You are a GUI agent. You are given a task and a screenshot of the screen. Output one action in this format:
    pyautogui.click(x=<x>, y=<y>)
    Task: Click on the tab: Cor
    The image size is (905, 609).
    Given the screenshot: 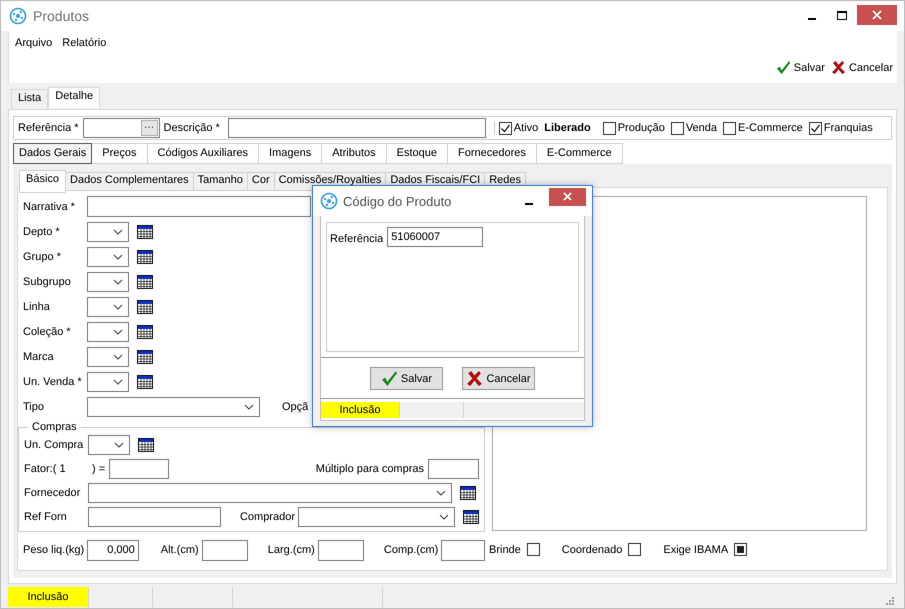 What is the action you would take?
    pyautogui.click(x=261, y=181)
    